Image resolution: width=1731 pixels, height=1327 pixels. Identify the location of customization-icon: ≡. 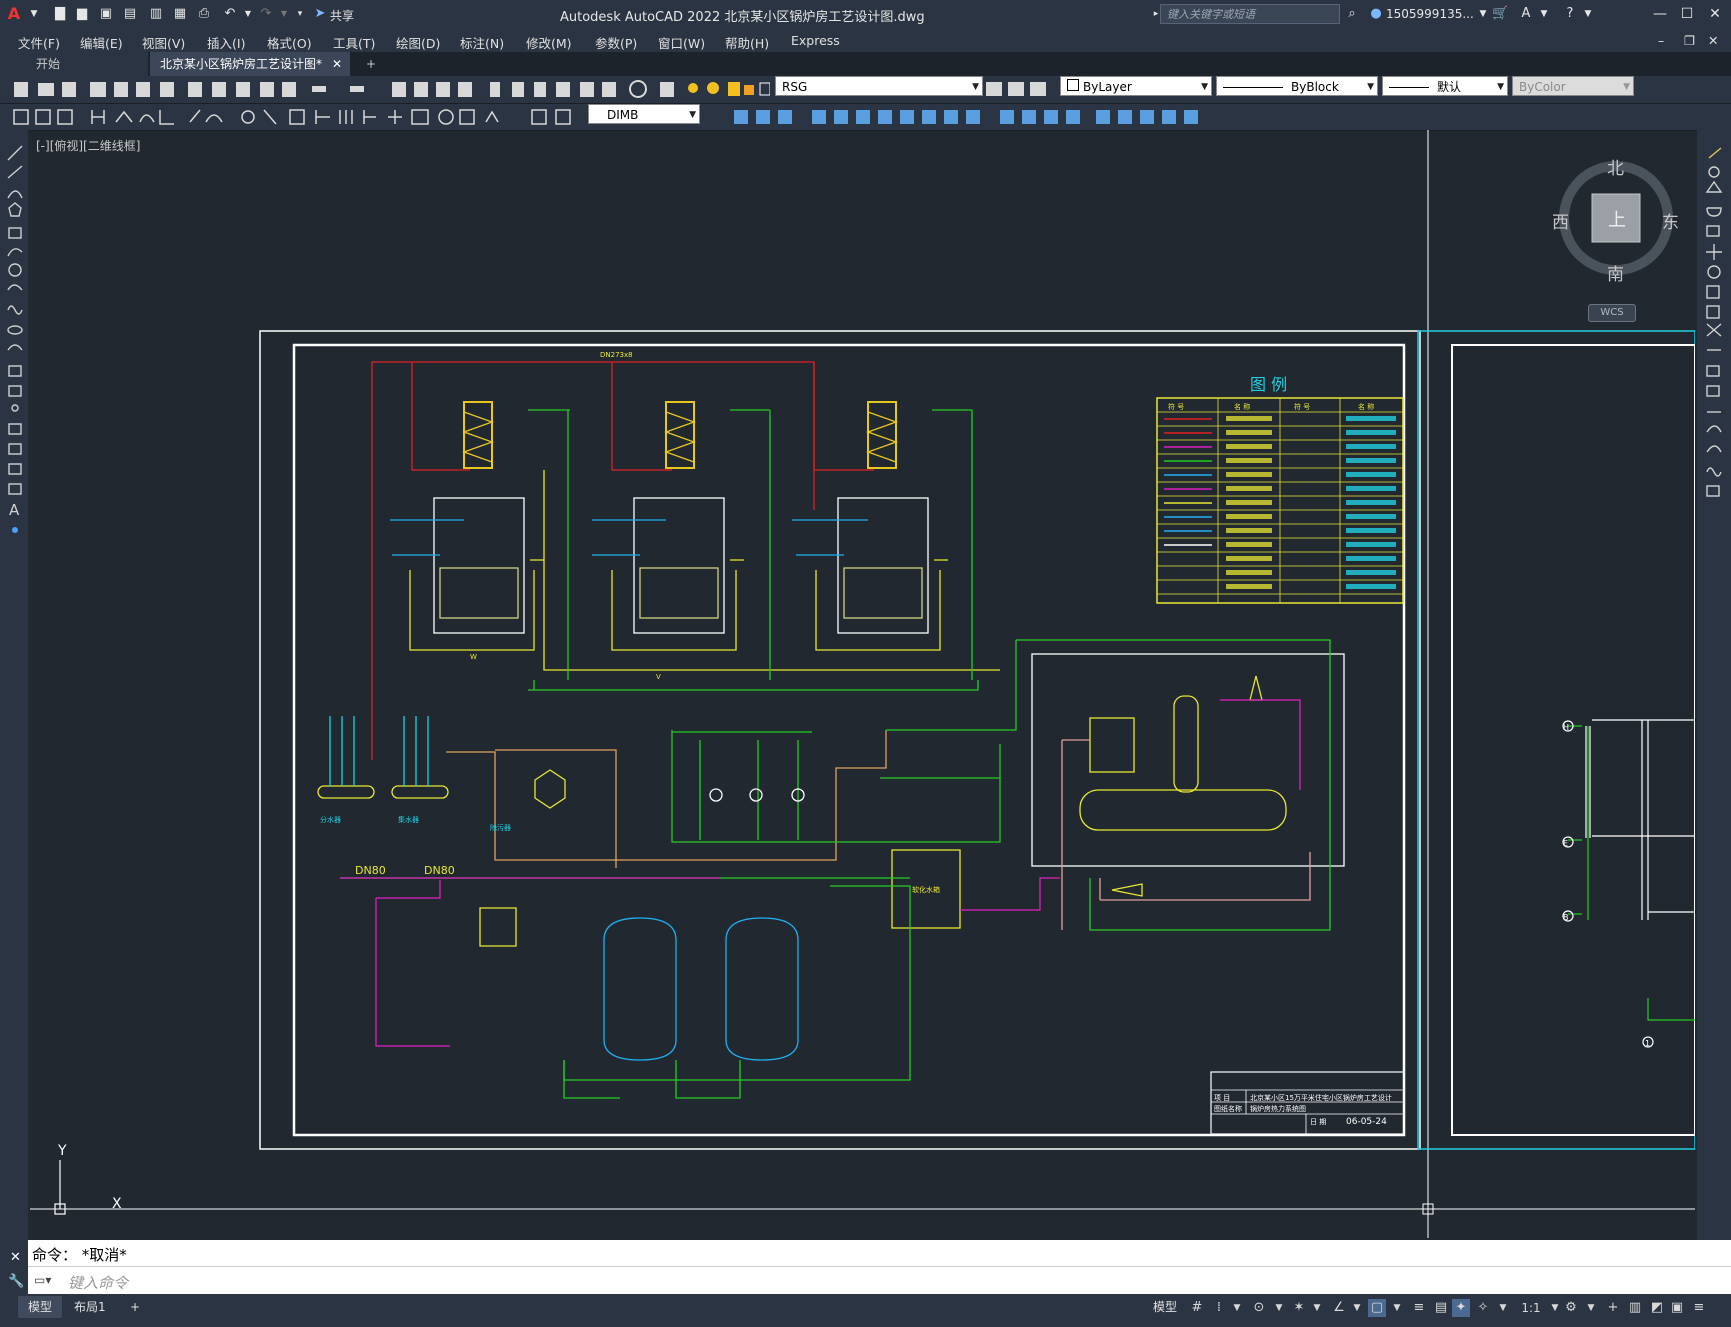
(1699, 1308).